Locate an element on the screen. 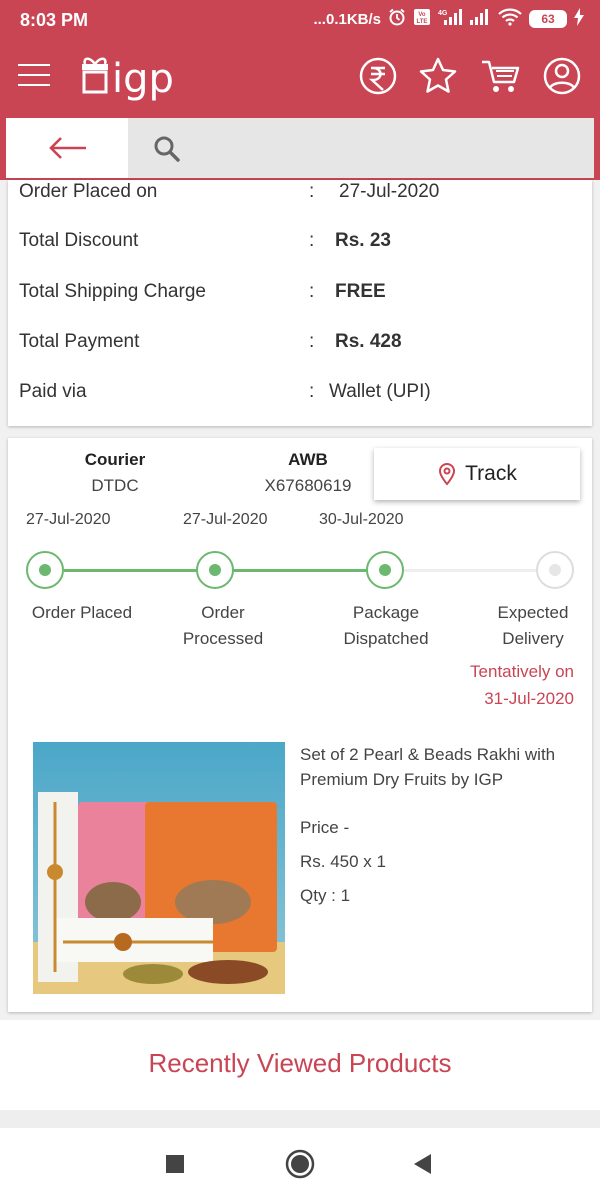  shipping-label: Total Shipping Charge is located at coordinates (112, 291).